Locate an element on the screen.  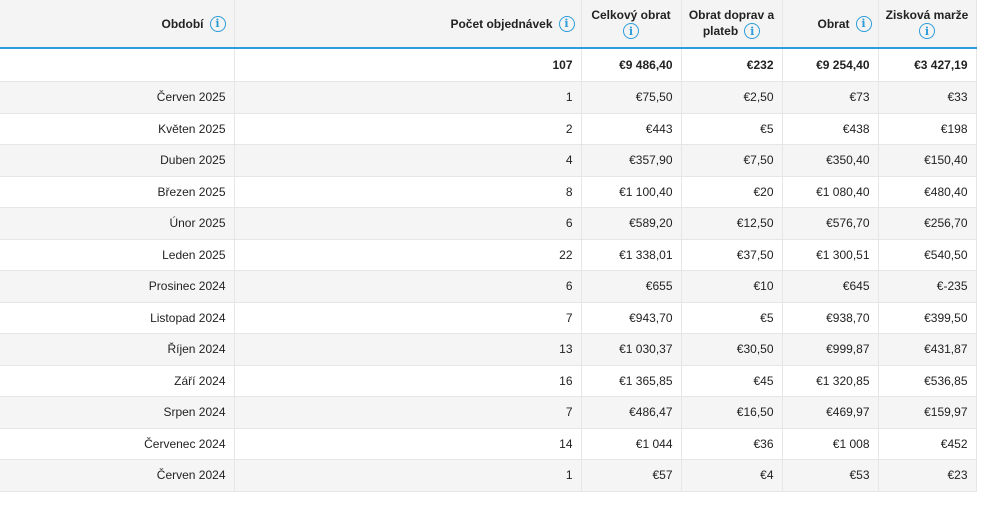
table-row: Duben 2025 4 €357,90 €7,50 €350,40 €150,40 is located at coordinates (488, 160).